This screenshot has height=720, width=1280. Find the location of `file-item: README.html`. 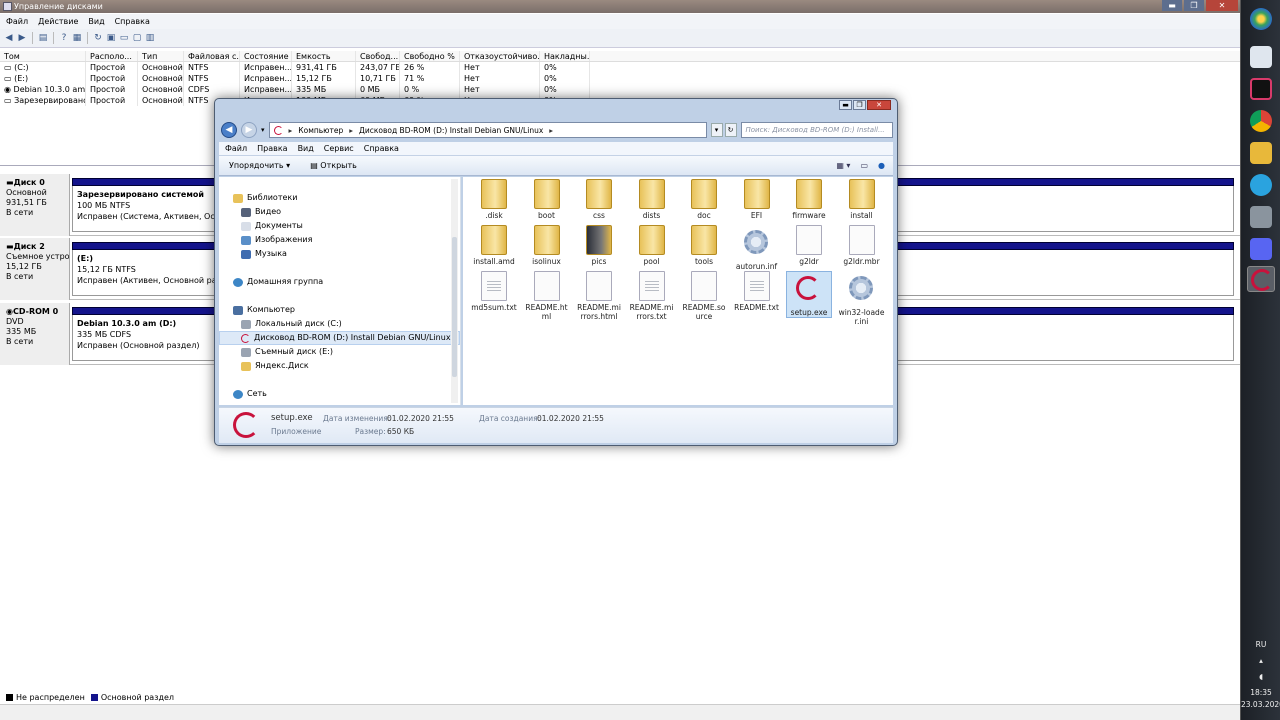

file-item: README.html is located at coordinates (547, 296).